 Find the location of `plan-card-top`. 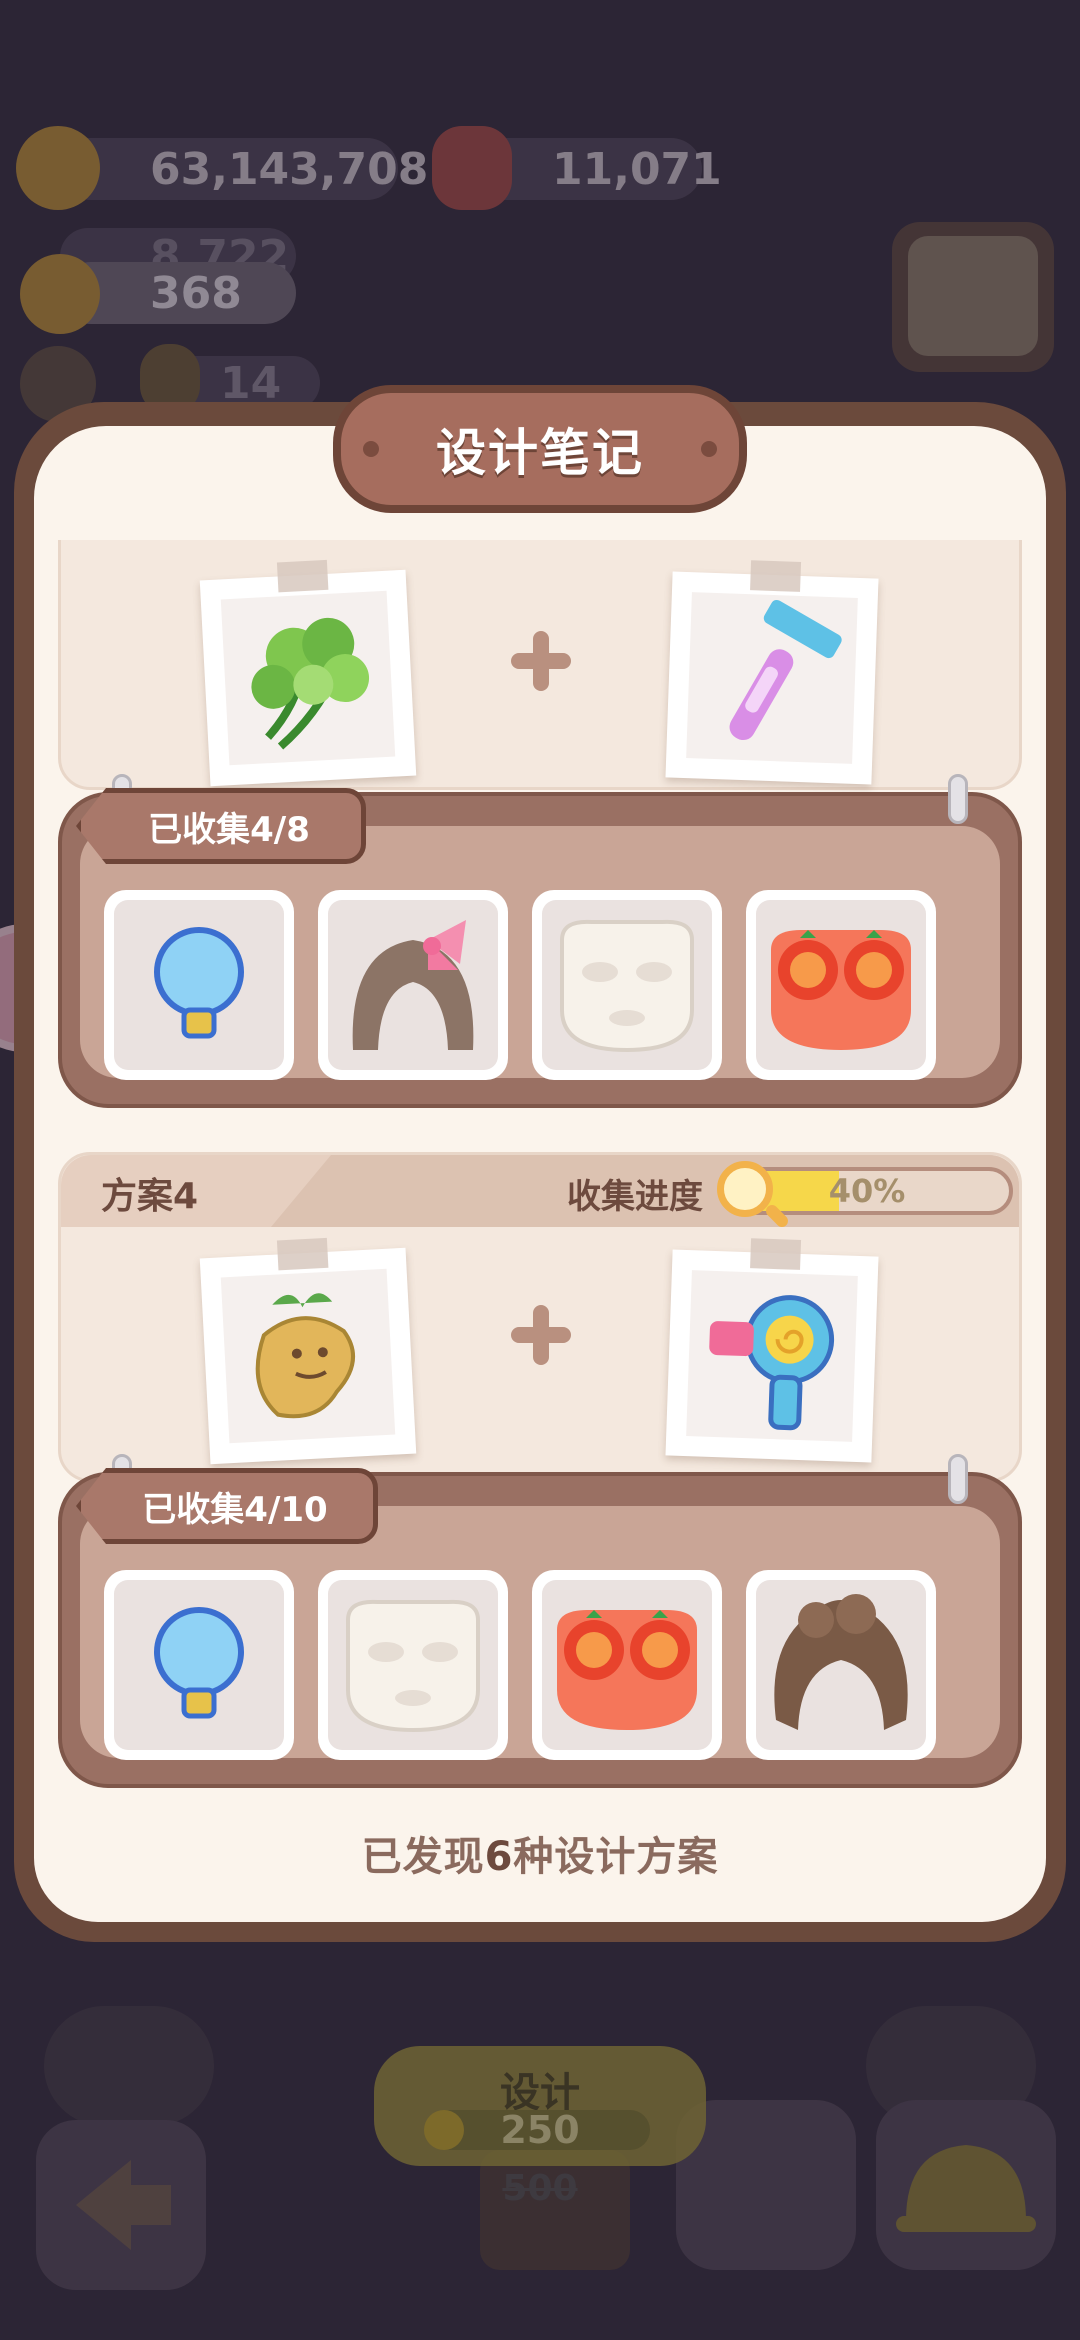

plan-card-top is located at coordinates (540, 665).